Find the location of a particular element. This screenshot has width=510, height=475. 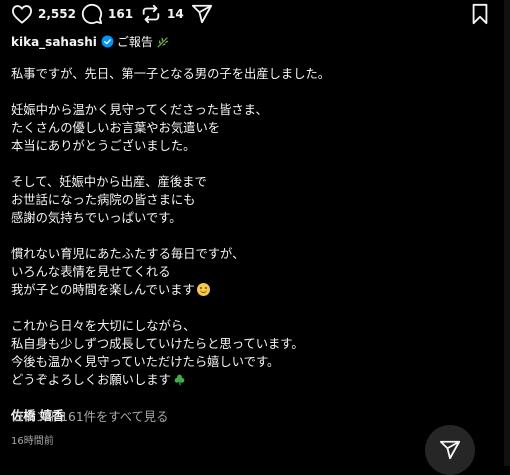

caption-line: 本当にありがとうございました。 is located at coordinates (103, 146).